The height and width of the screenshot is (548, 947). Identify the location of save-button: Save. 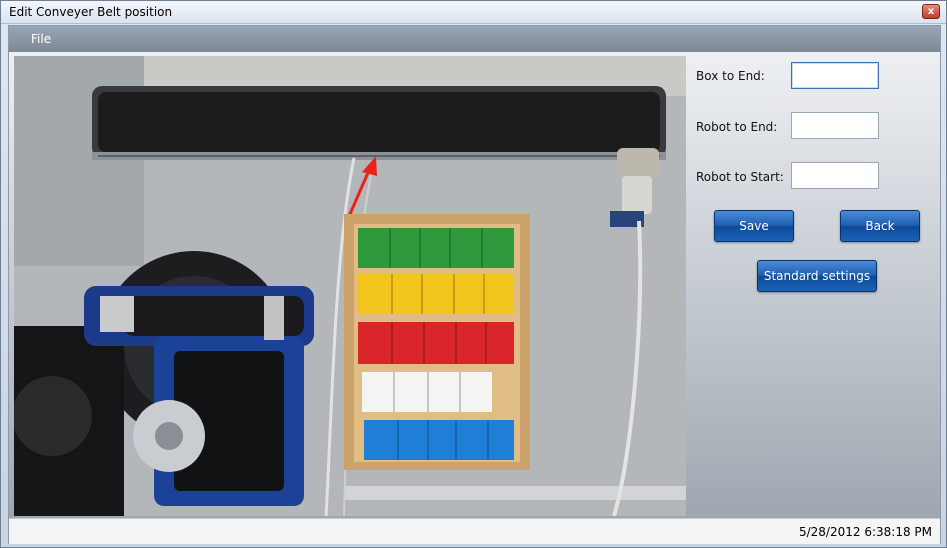
(754, 226).